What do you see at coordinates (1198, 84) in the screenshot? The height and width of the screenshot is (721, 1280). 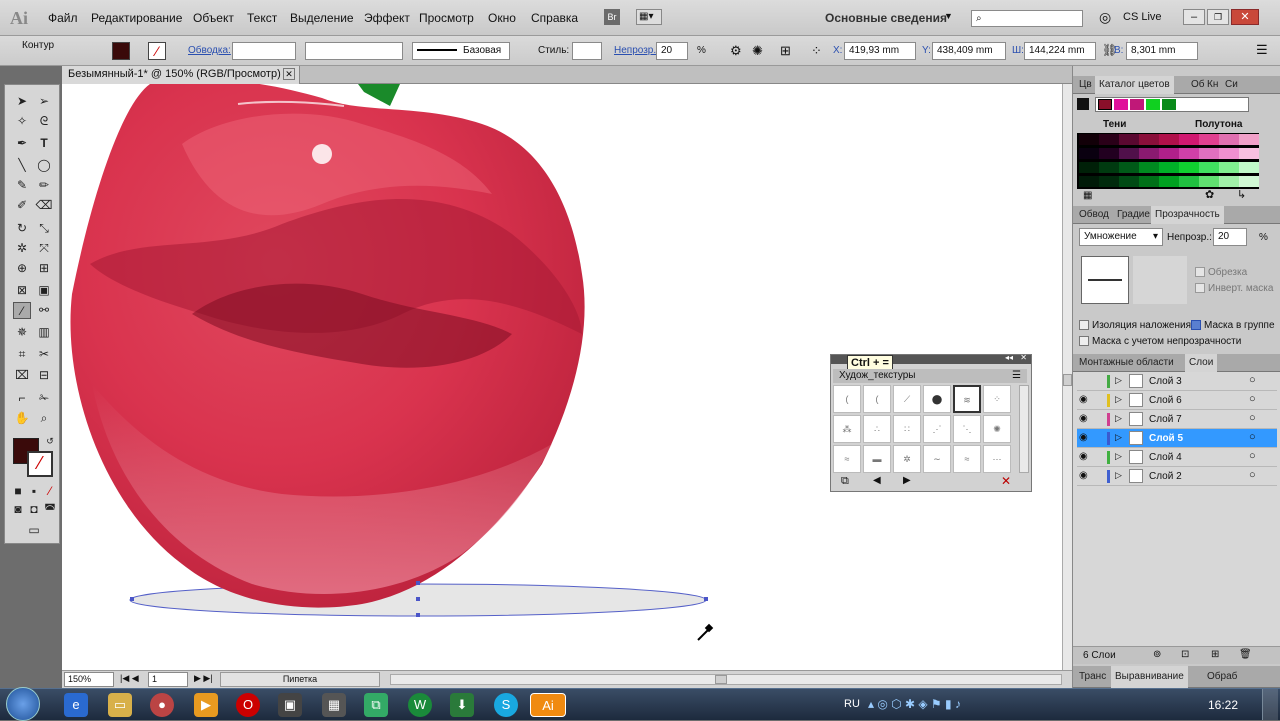 I see `tab-ob: Об` at bounding box center [1198, 84].